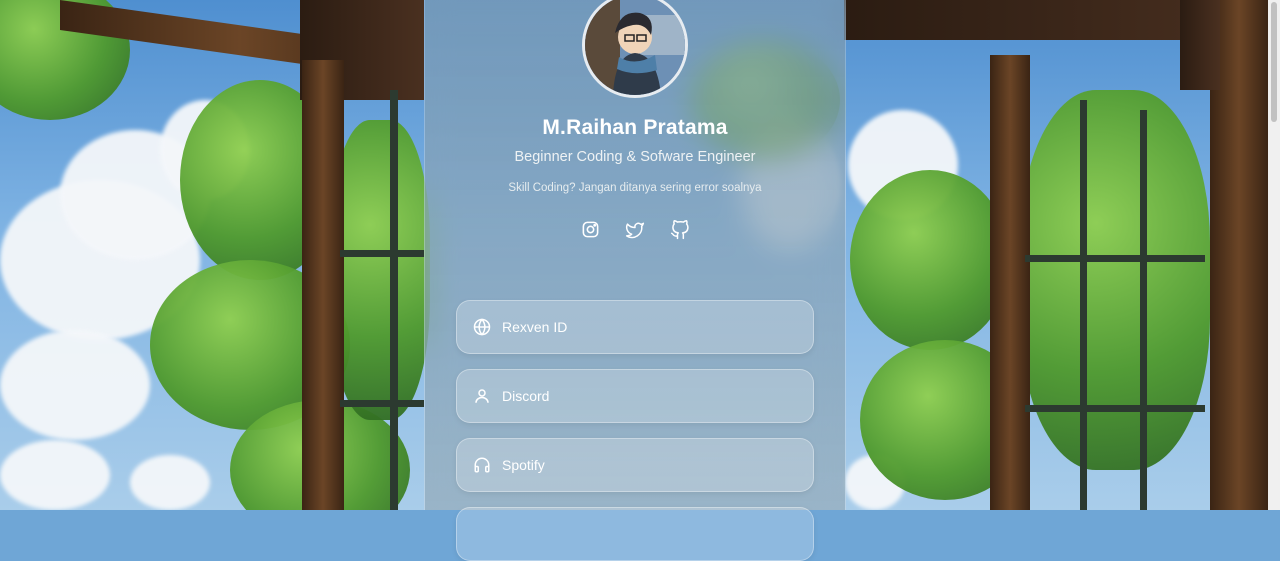  I want to click on link-label: Discord, so click(526, 396).